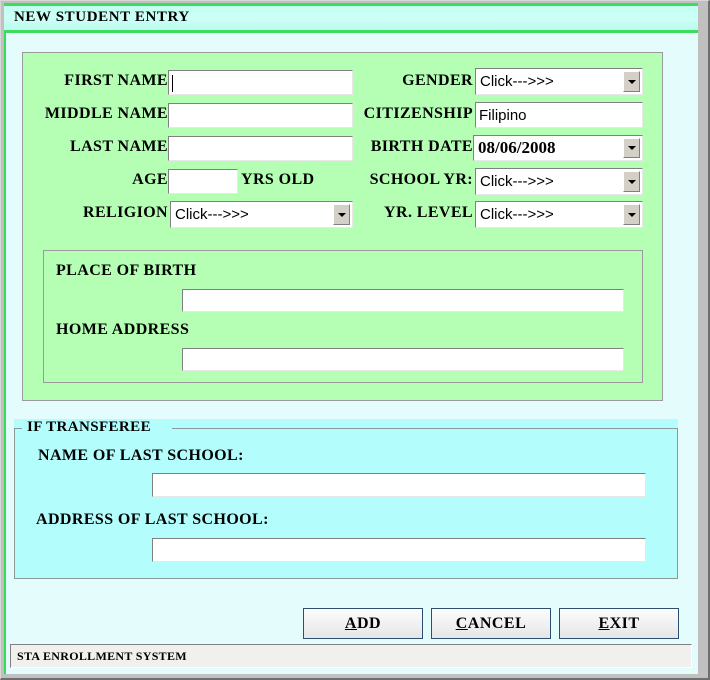  What do you see at coordinates (517, 214) in the screenshot?
I see `yr-level-value: Click--->>>` at bounding box center [517, 214].